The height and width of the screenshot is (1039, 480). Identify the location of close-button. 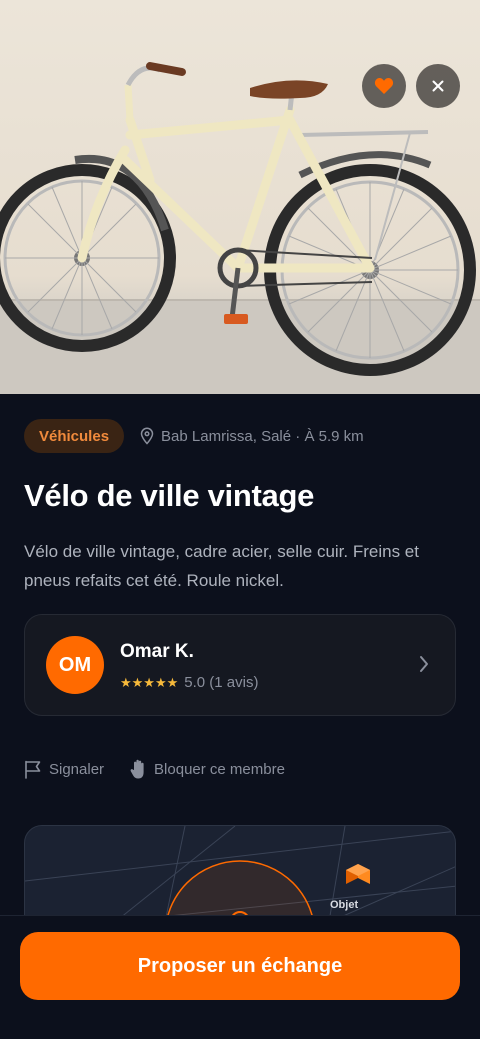
(438, 86).